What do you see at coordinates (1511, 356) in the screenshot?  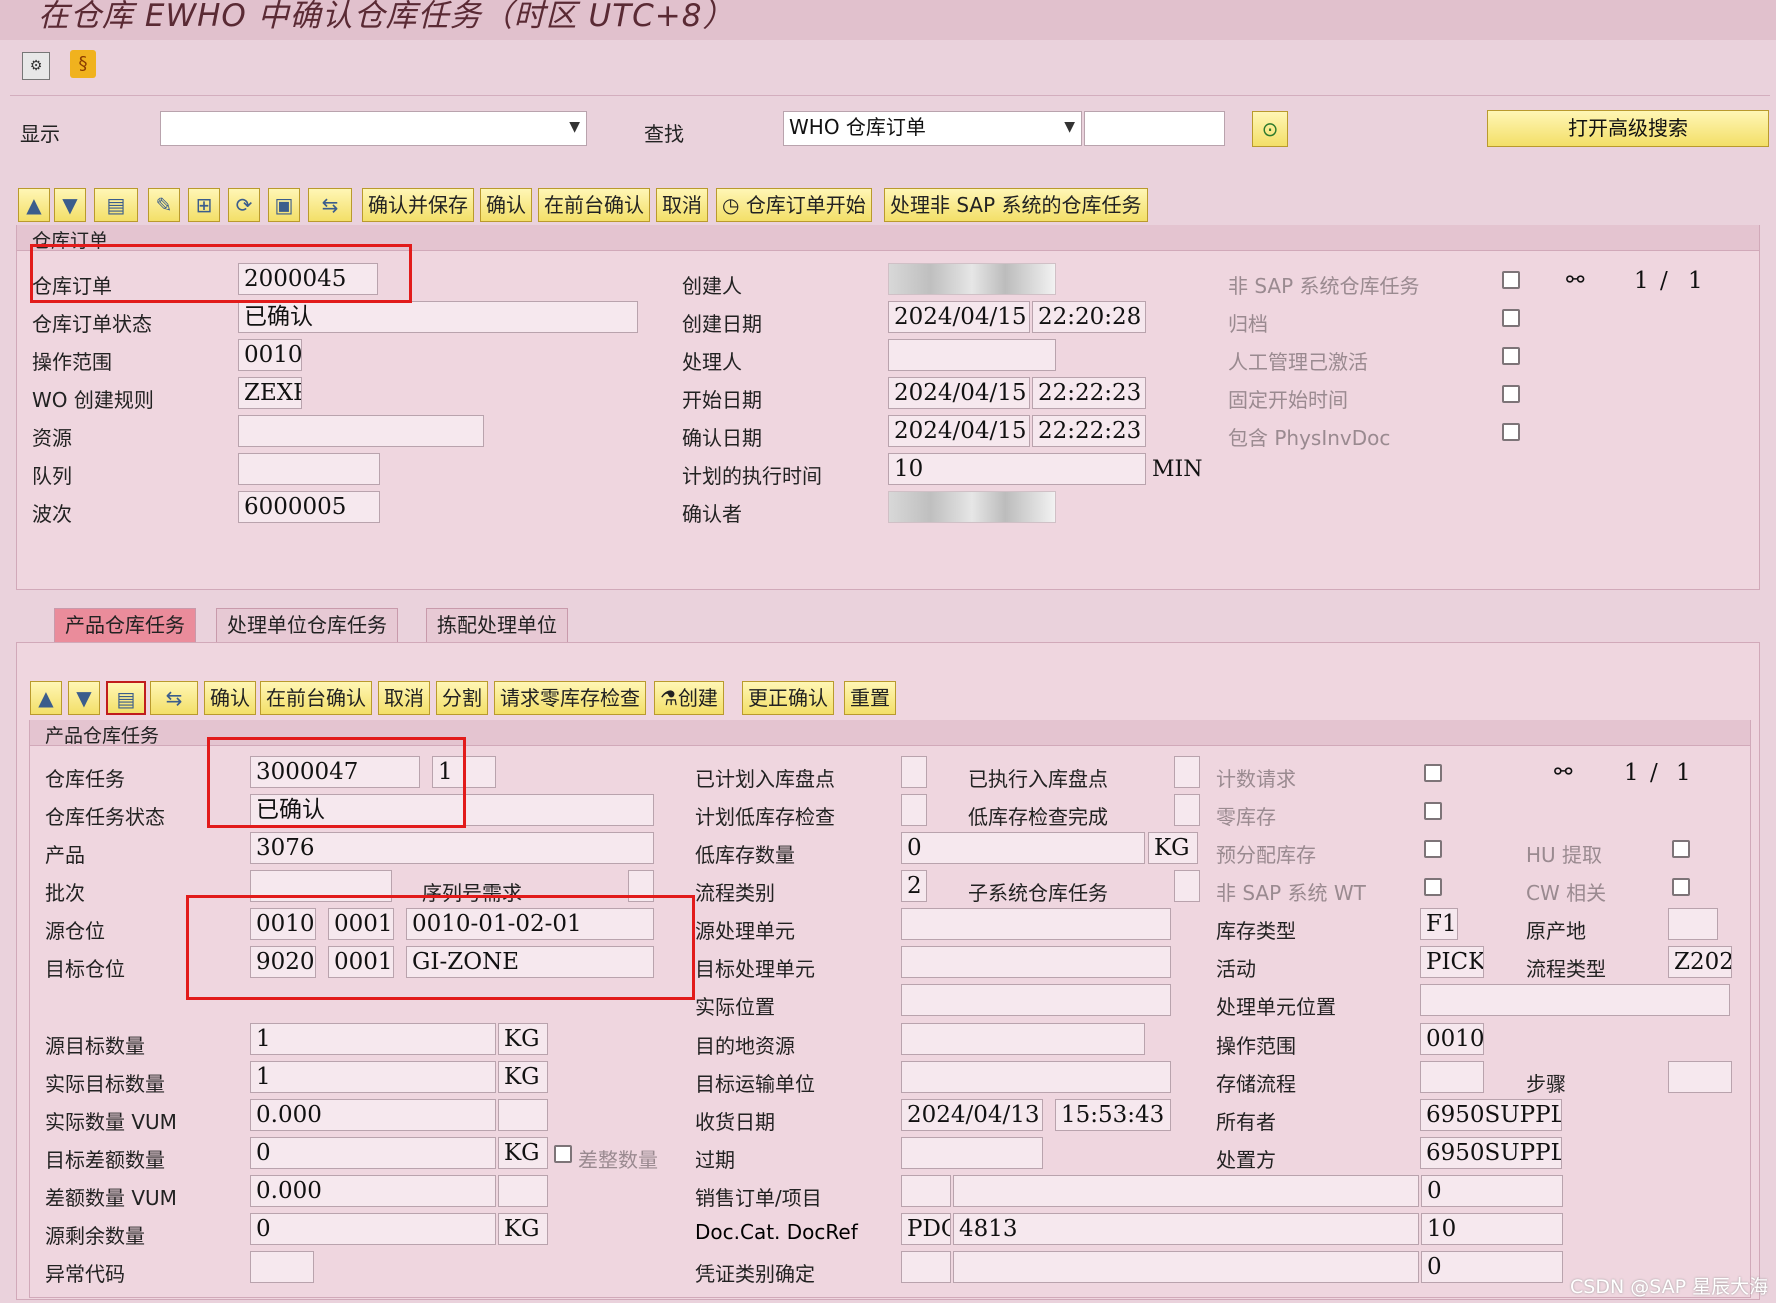 I see `wo-flag-manual-checkbox` at bounding box center [1511, 356].